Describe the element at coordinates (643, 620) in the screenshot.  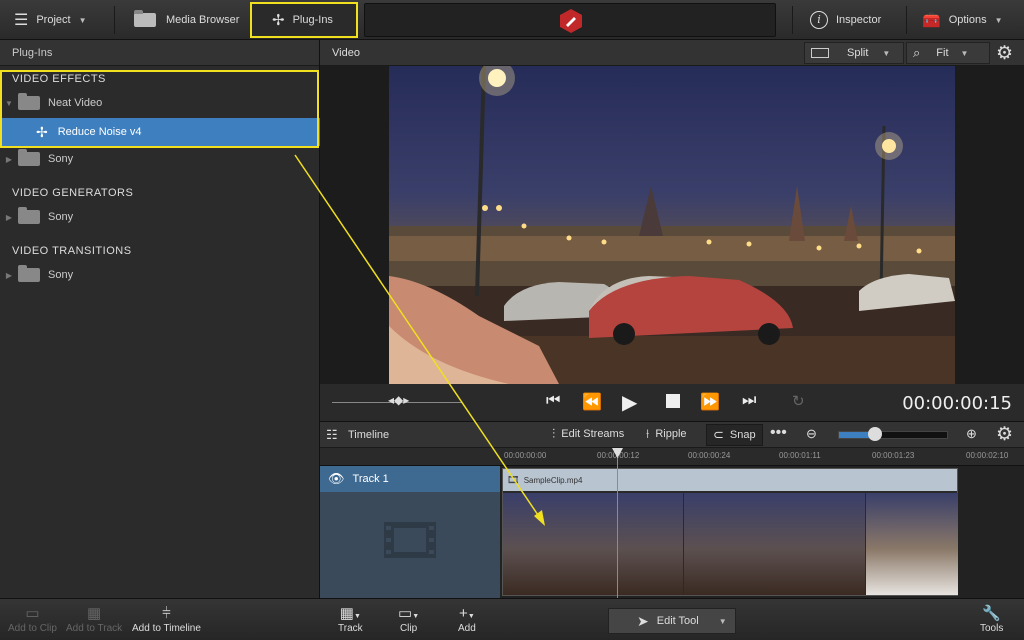
I see `cursor-icon: ➤` at that location.